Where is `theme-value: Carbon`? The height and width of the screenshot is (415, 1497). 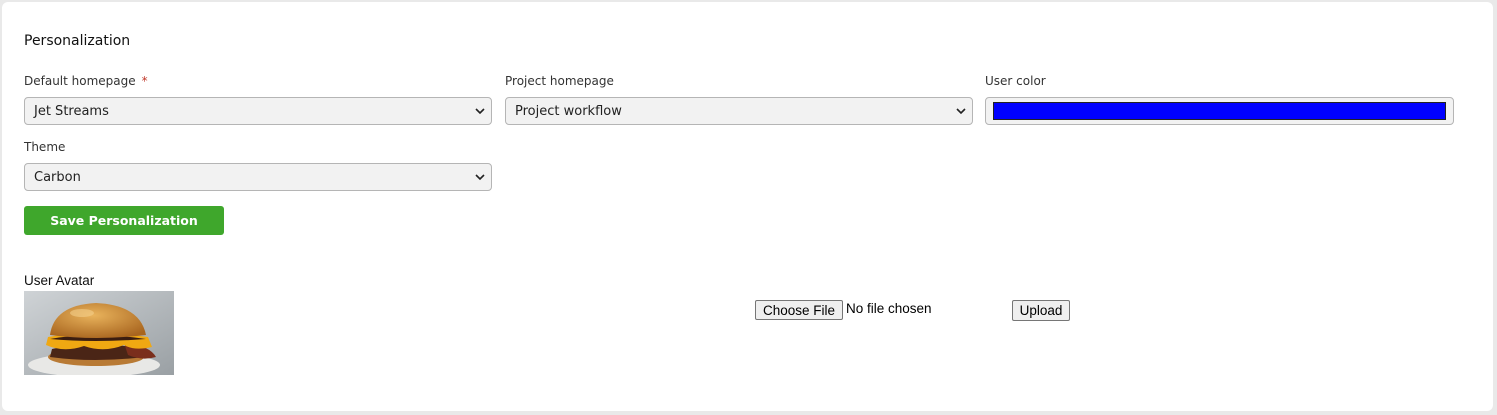 theme-value: Carbon is located at coordinates (57, 177).